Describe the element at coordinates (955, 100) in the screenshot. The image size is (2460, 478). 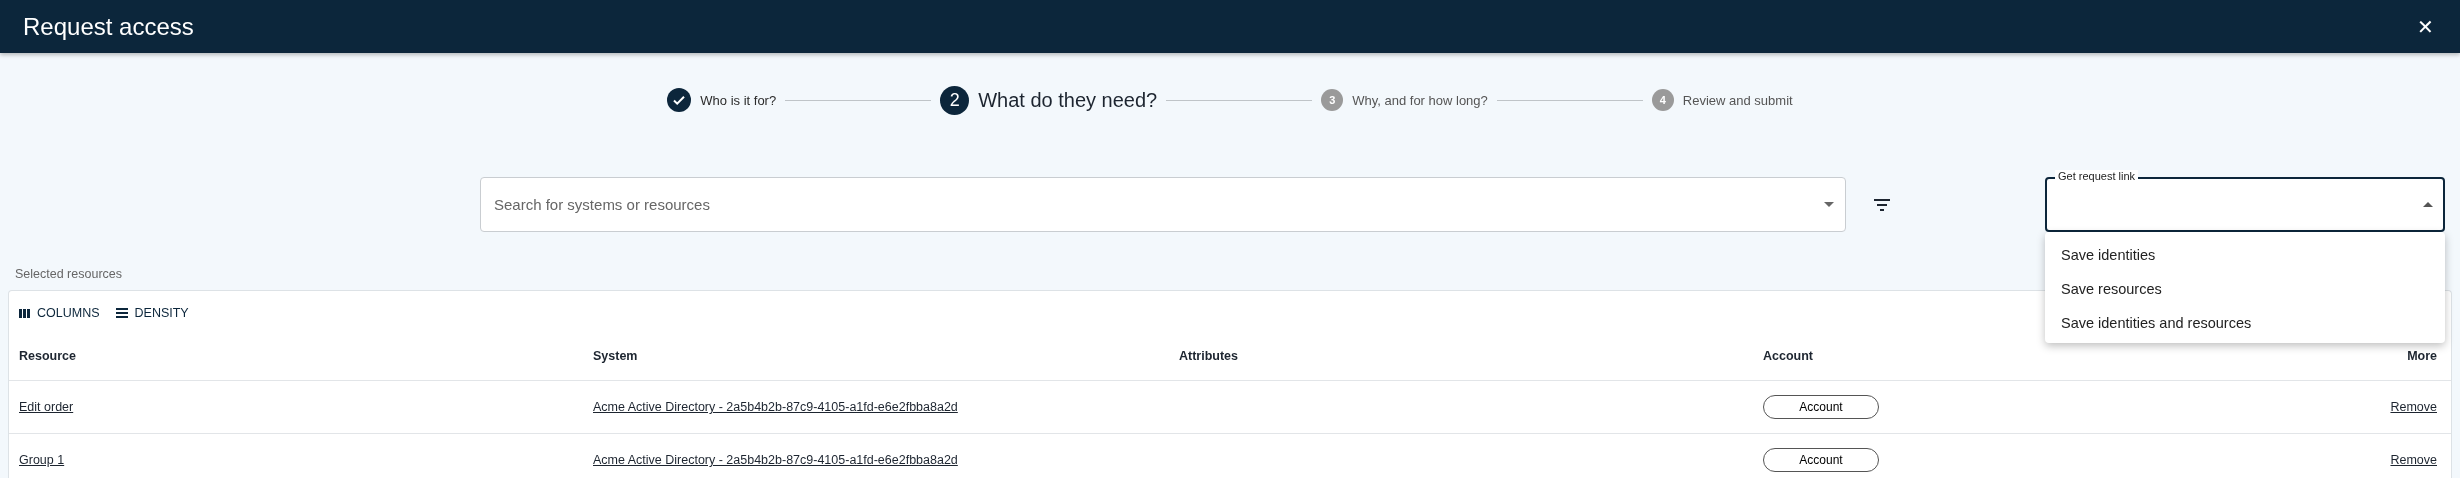
I see `step-number: 2` at that location.